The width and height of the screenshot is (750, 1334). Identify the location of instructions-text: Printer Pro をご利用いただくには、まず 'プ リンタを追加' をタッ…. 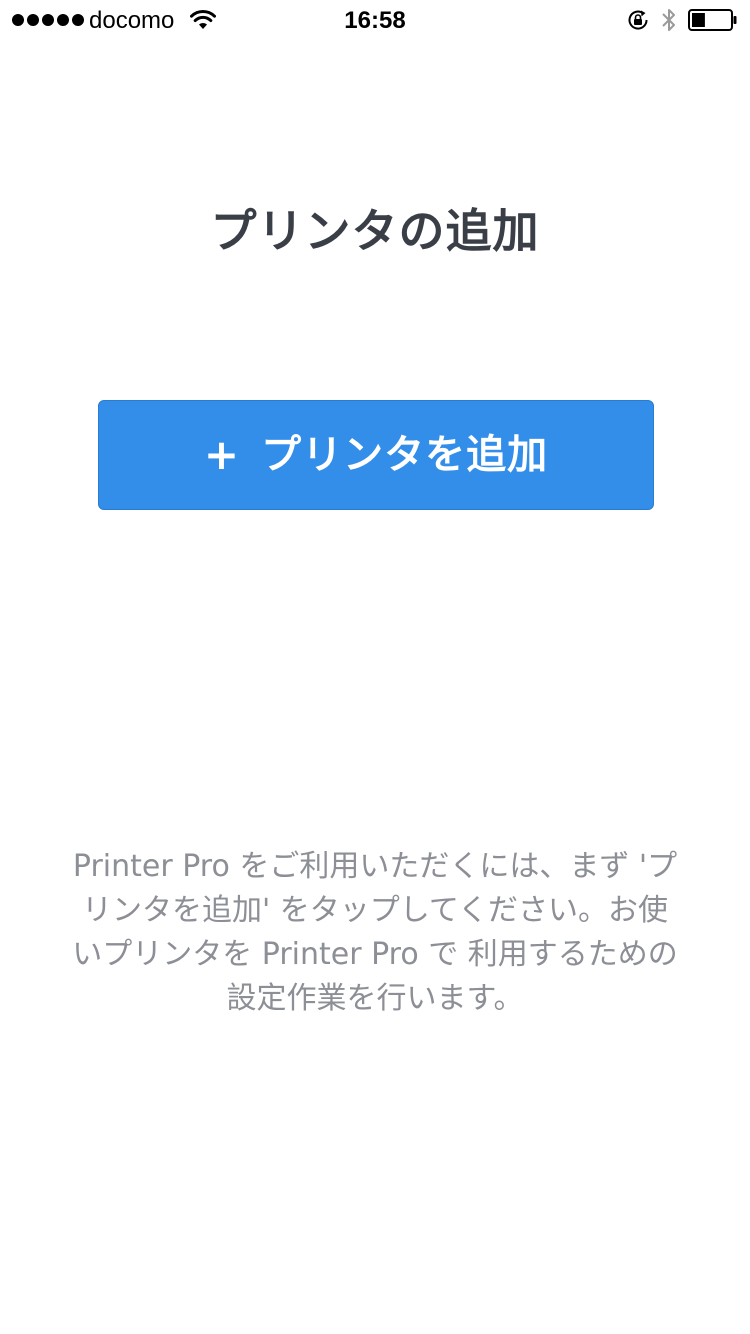
(375, 933).